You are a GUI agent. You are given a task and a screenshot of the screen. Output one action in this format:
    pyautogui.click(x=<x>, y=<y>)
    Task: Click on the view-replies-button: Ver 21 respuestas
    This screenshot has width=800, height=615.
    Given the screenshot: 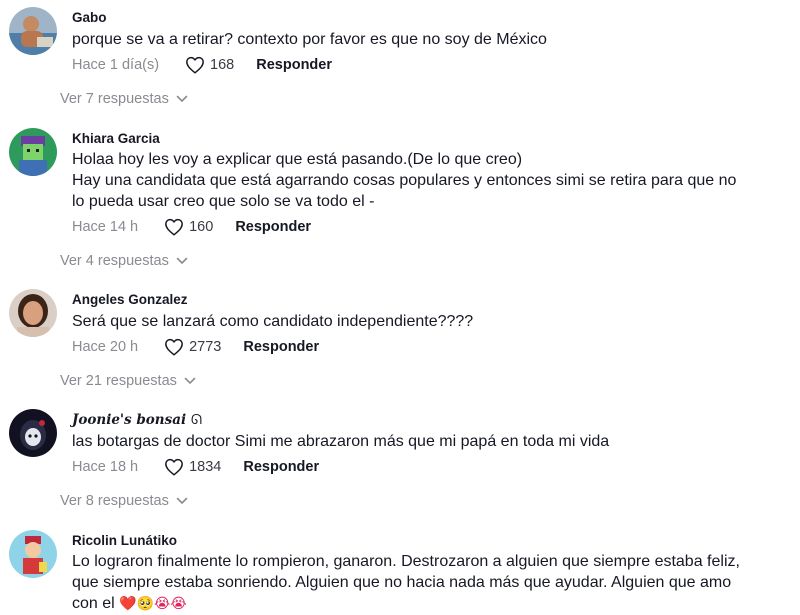 What is the action you would take?
    pyautogui.click(x=128, y=381)
    